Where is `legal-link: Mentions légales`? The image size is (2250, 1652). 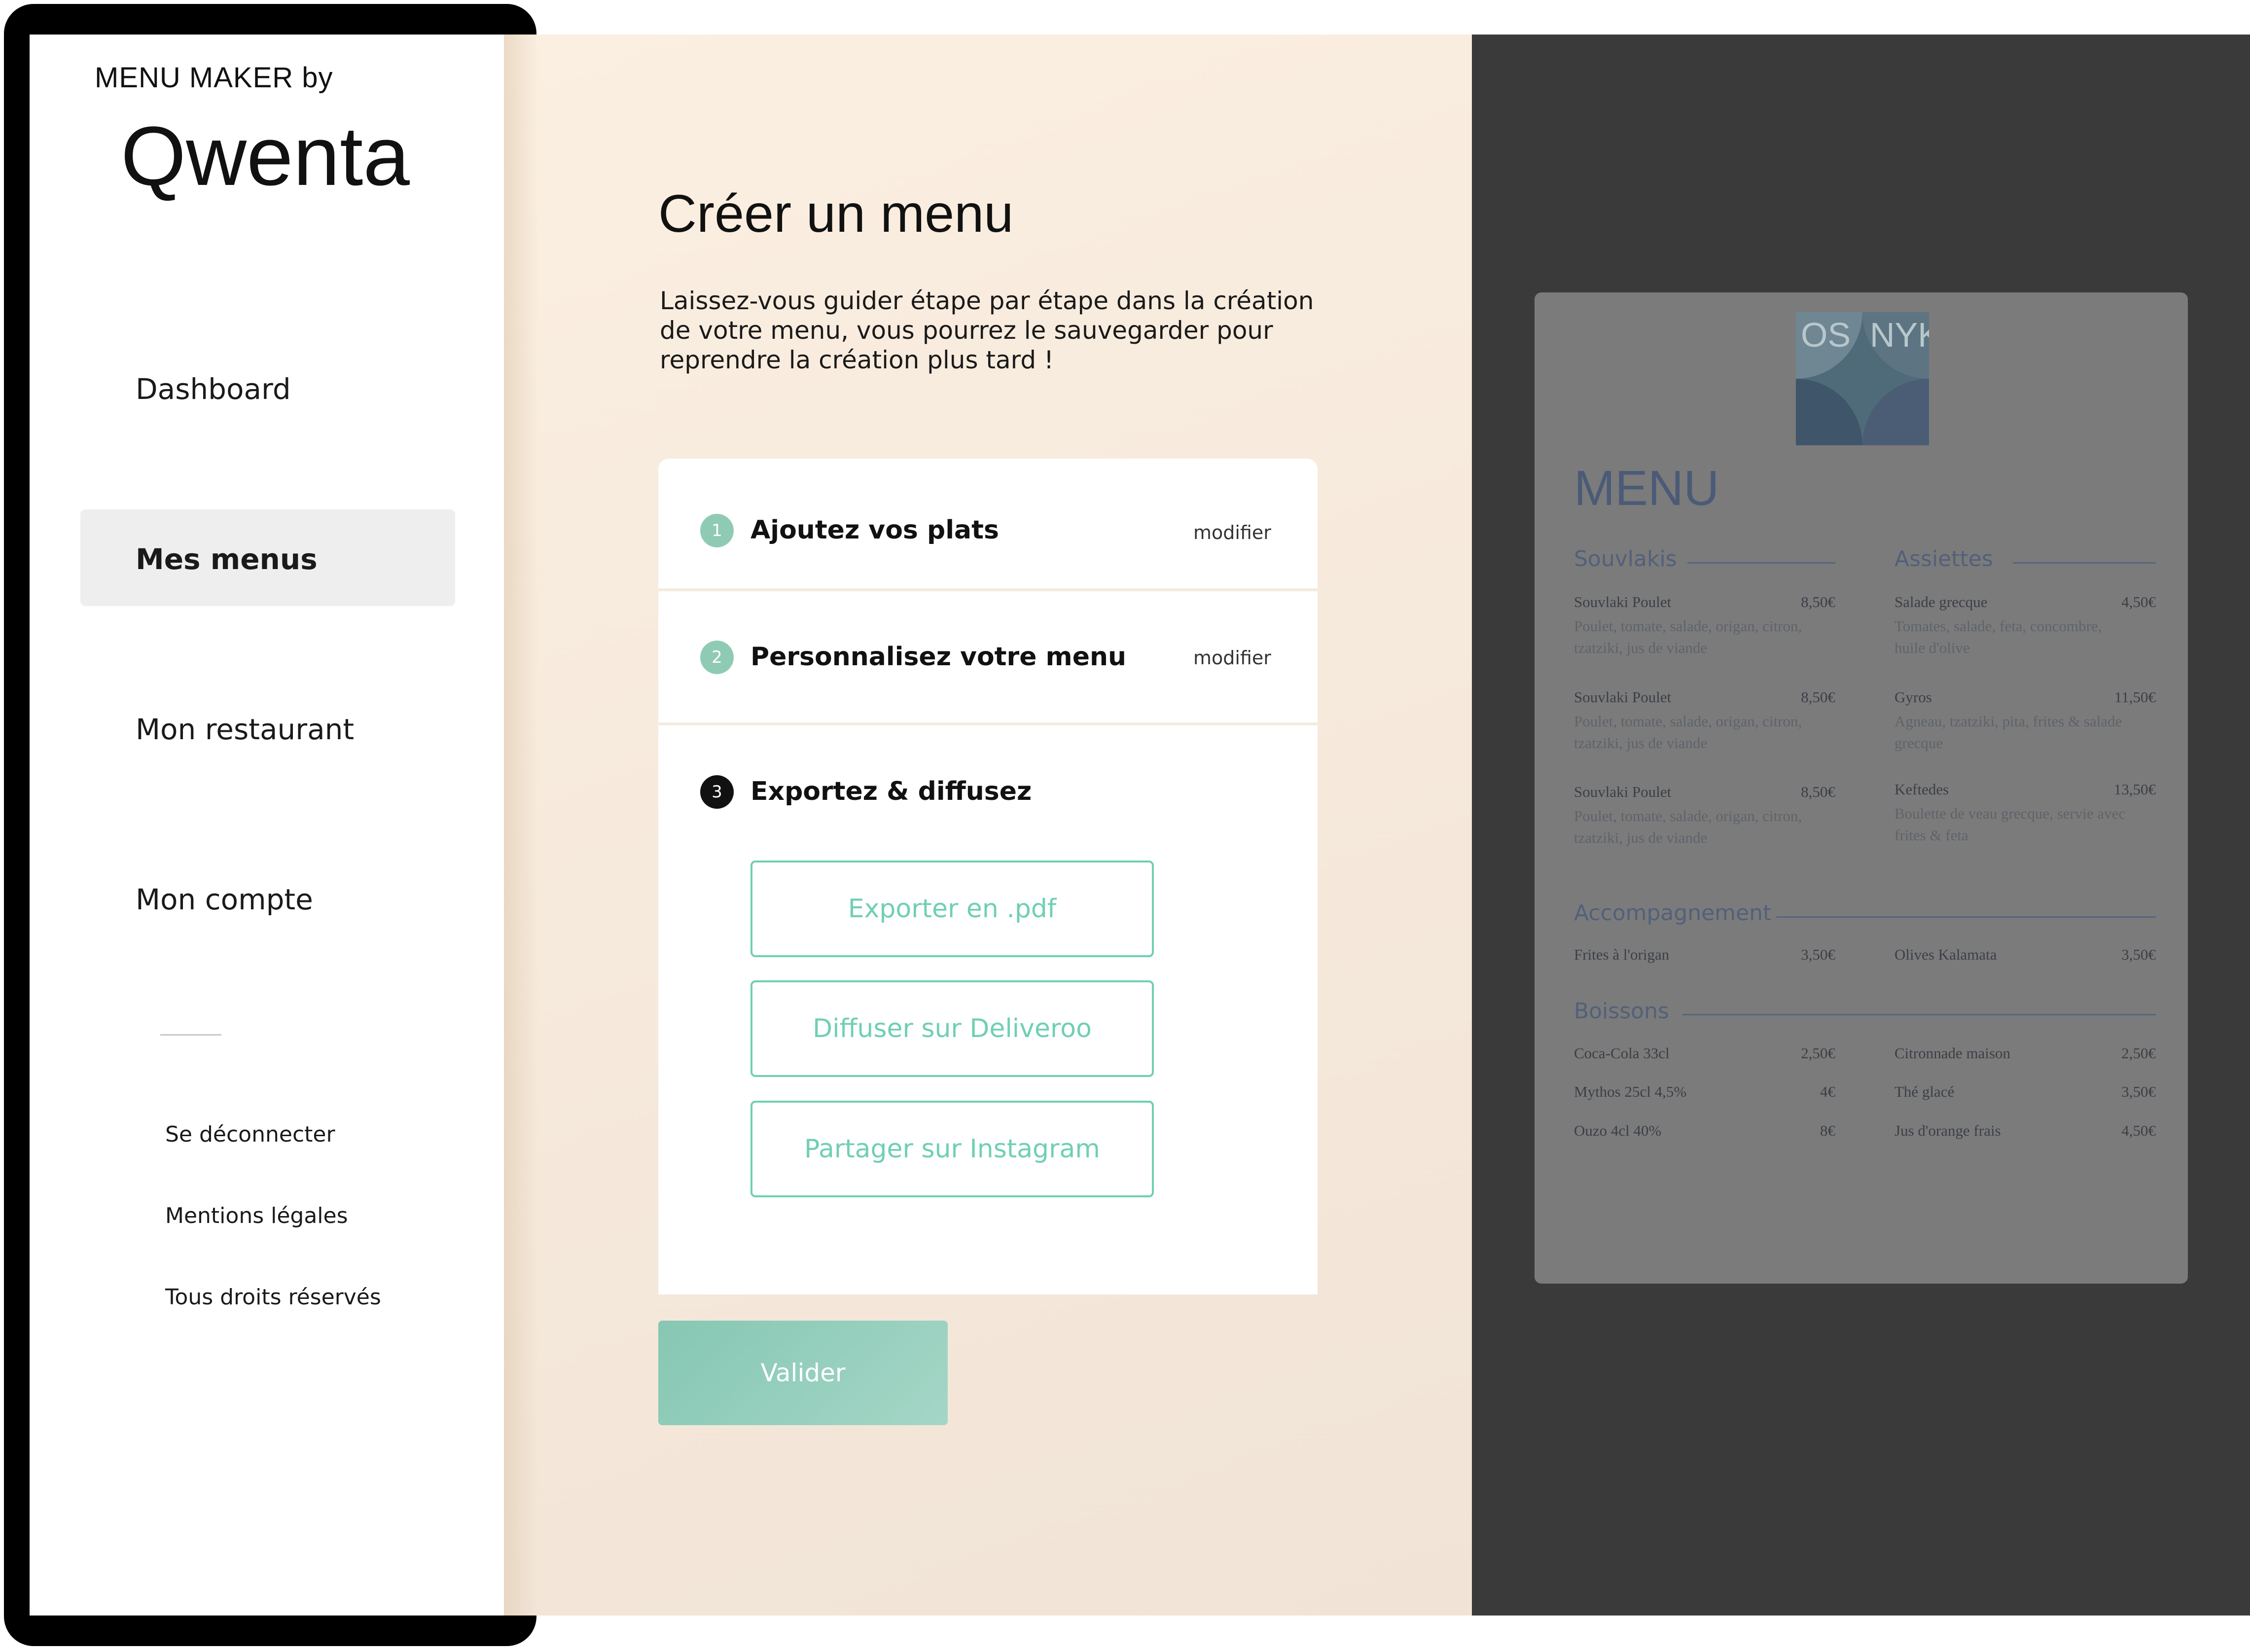 legal-link: Mentions légales is located at coordinates (256, 1215).